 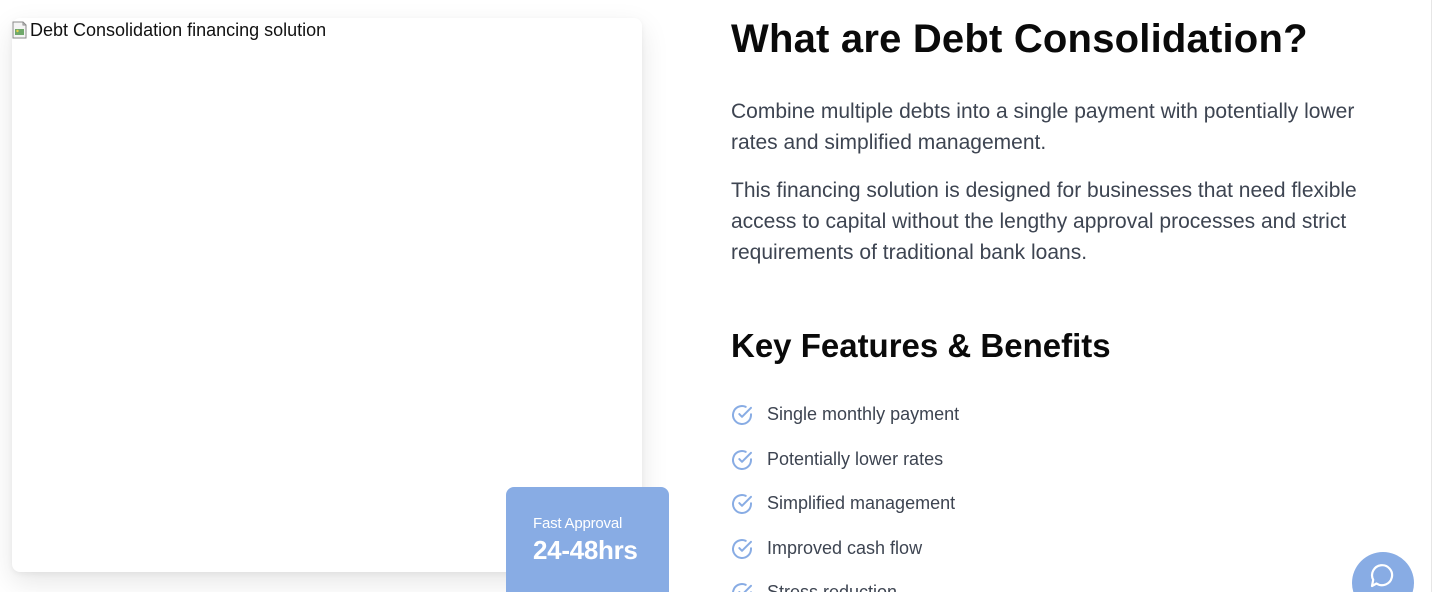 I want to click on chat-bubble-icon, so click(x=1383, y=577).